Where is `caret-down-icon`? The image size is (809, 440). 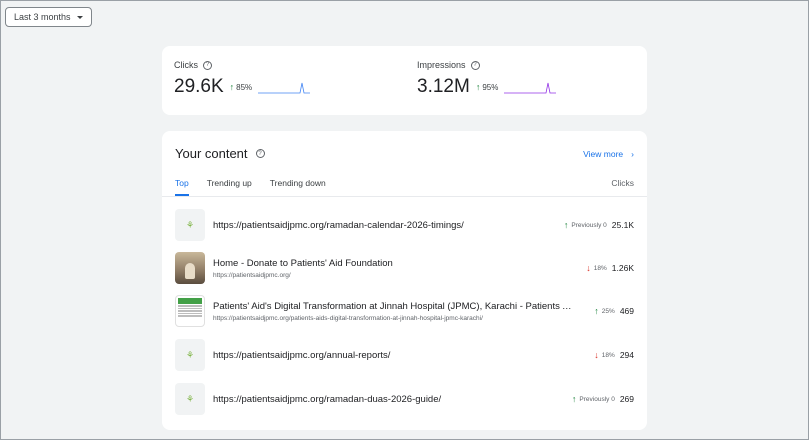
caret-down-icon is located at coordinates (79, 17).